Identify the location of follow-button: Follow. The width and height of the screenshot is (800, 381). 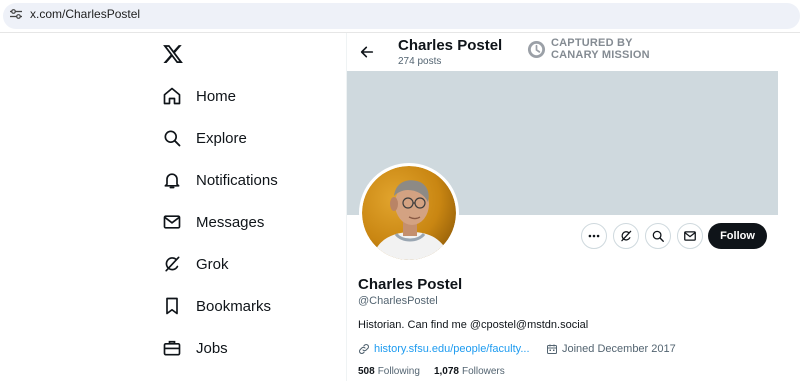
(737, 236).